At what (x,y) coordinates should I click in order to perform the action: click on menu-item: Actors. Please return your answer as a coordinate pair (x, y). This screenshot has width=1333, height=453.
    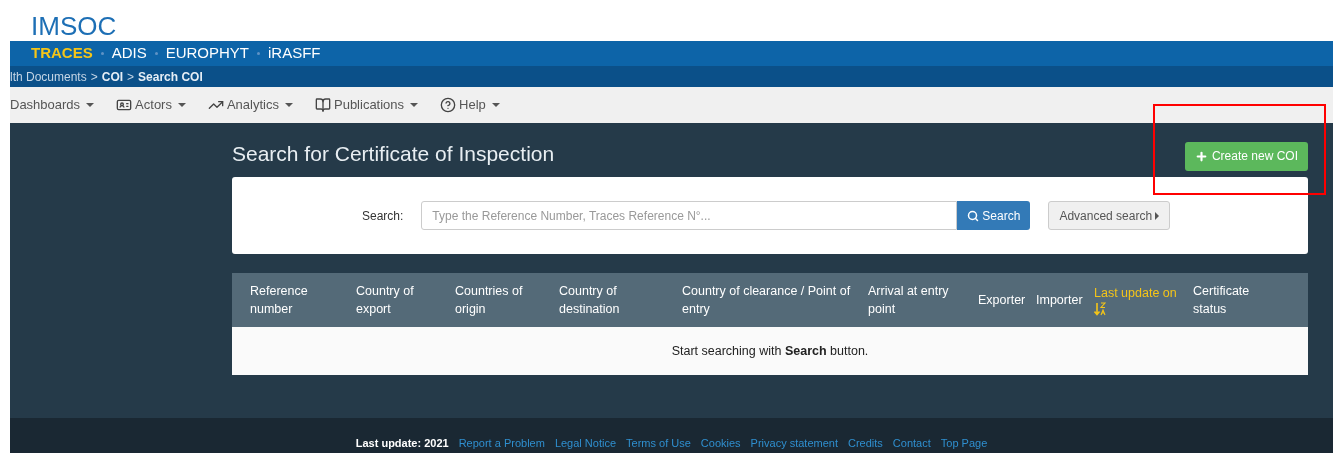
    Looking at the image, I should click on (151, 105).